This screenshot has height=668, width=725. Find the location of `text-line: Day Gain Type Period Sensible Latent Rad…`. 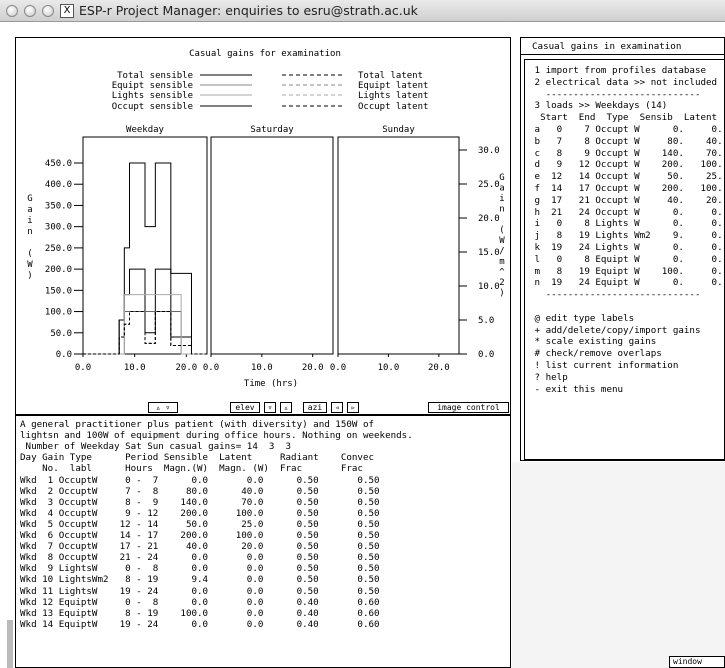

text-line: Day Gain Type Period Sensible Latent Rad… is located at coordinates (197, 458).